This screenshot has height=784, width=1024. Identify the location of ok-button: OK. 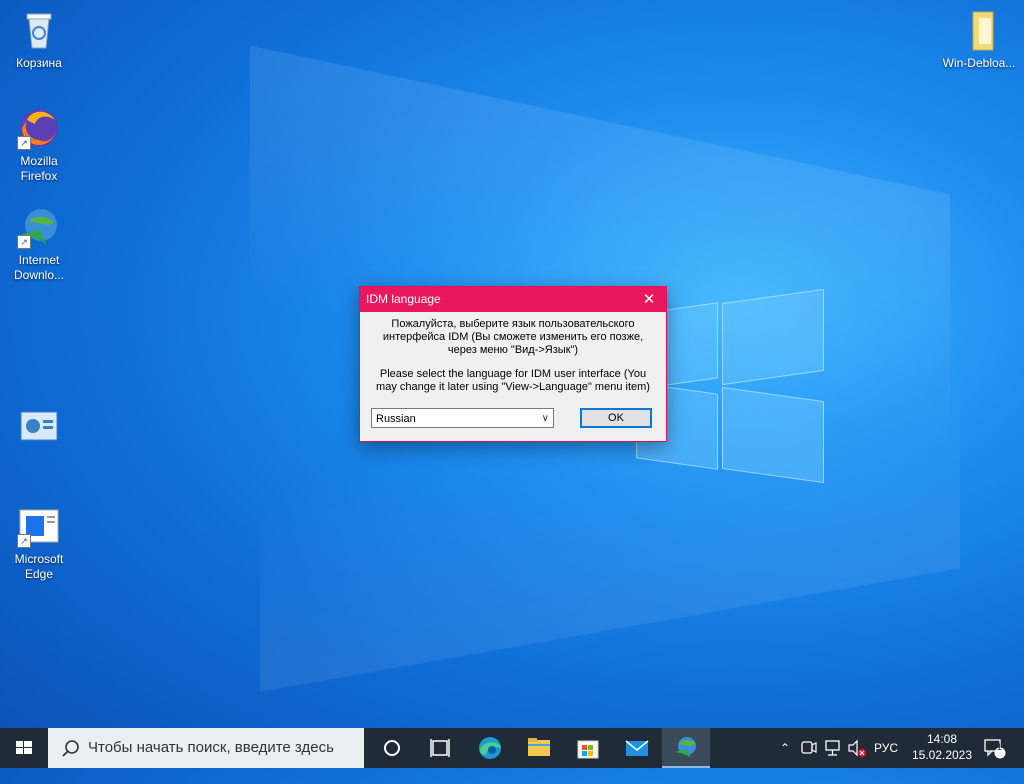
(616, 418).